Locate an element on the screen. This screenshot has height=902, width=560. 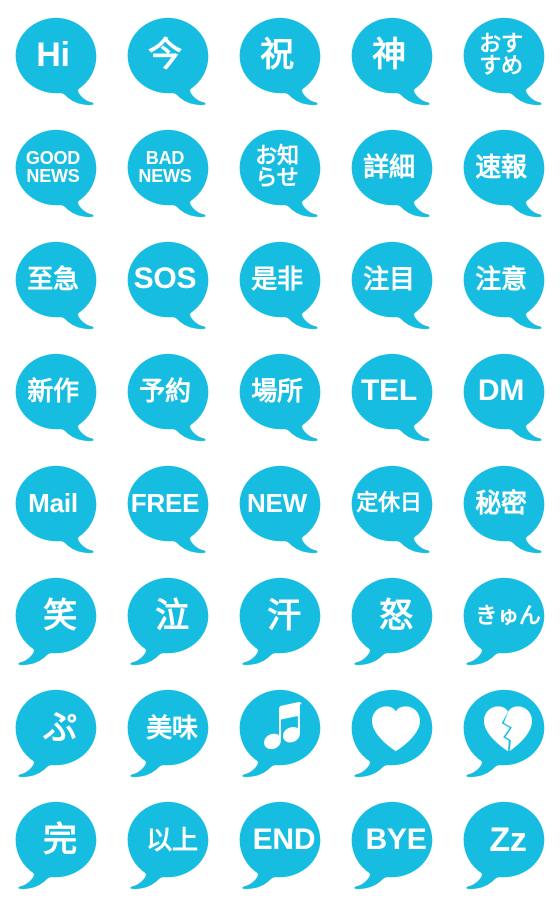
speech-bubble-kyun: きゅん is located at coordinates (504, 622).